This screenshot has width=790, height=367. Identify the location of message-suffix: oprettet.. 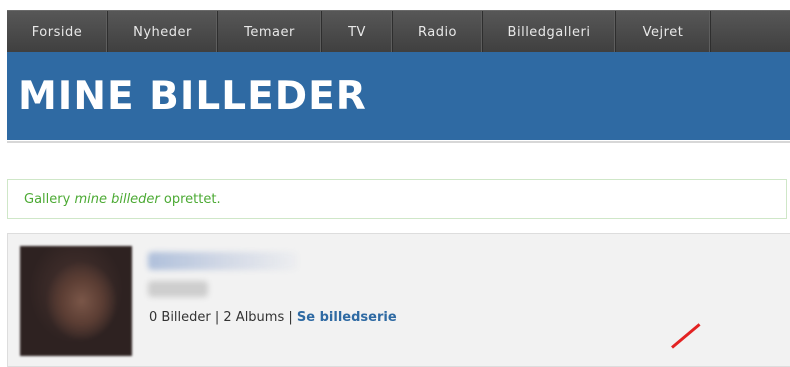
(192, 199).